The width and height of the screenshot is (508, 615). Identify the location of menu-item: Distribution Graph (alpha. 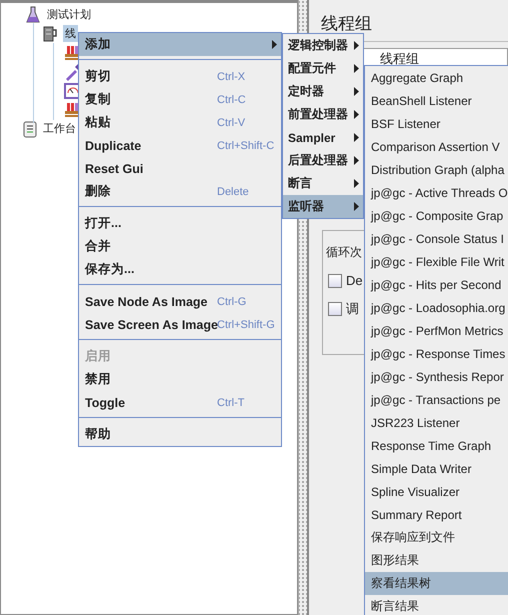
(436, 169).